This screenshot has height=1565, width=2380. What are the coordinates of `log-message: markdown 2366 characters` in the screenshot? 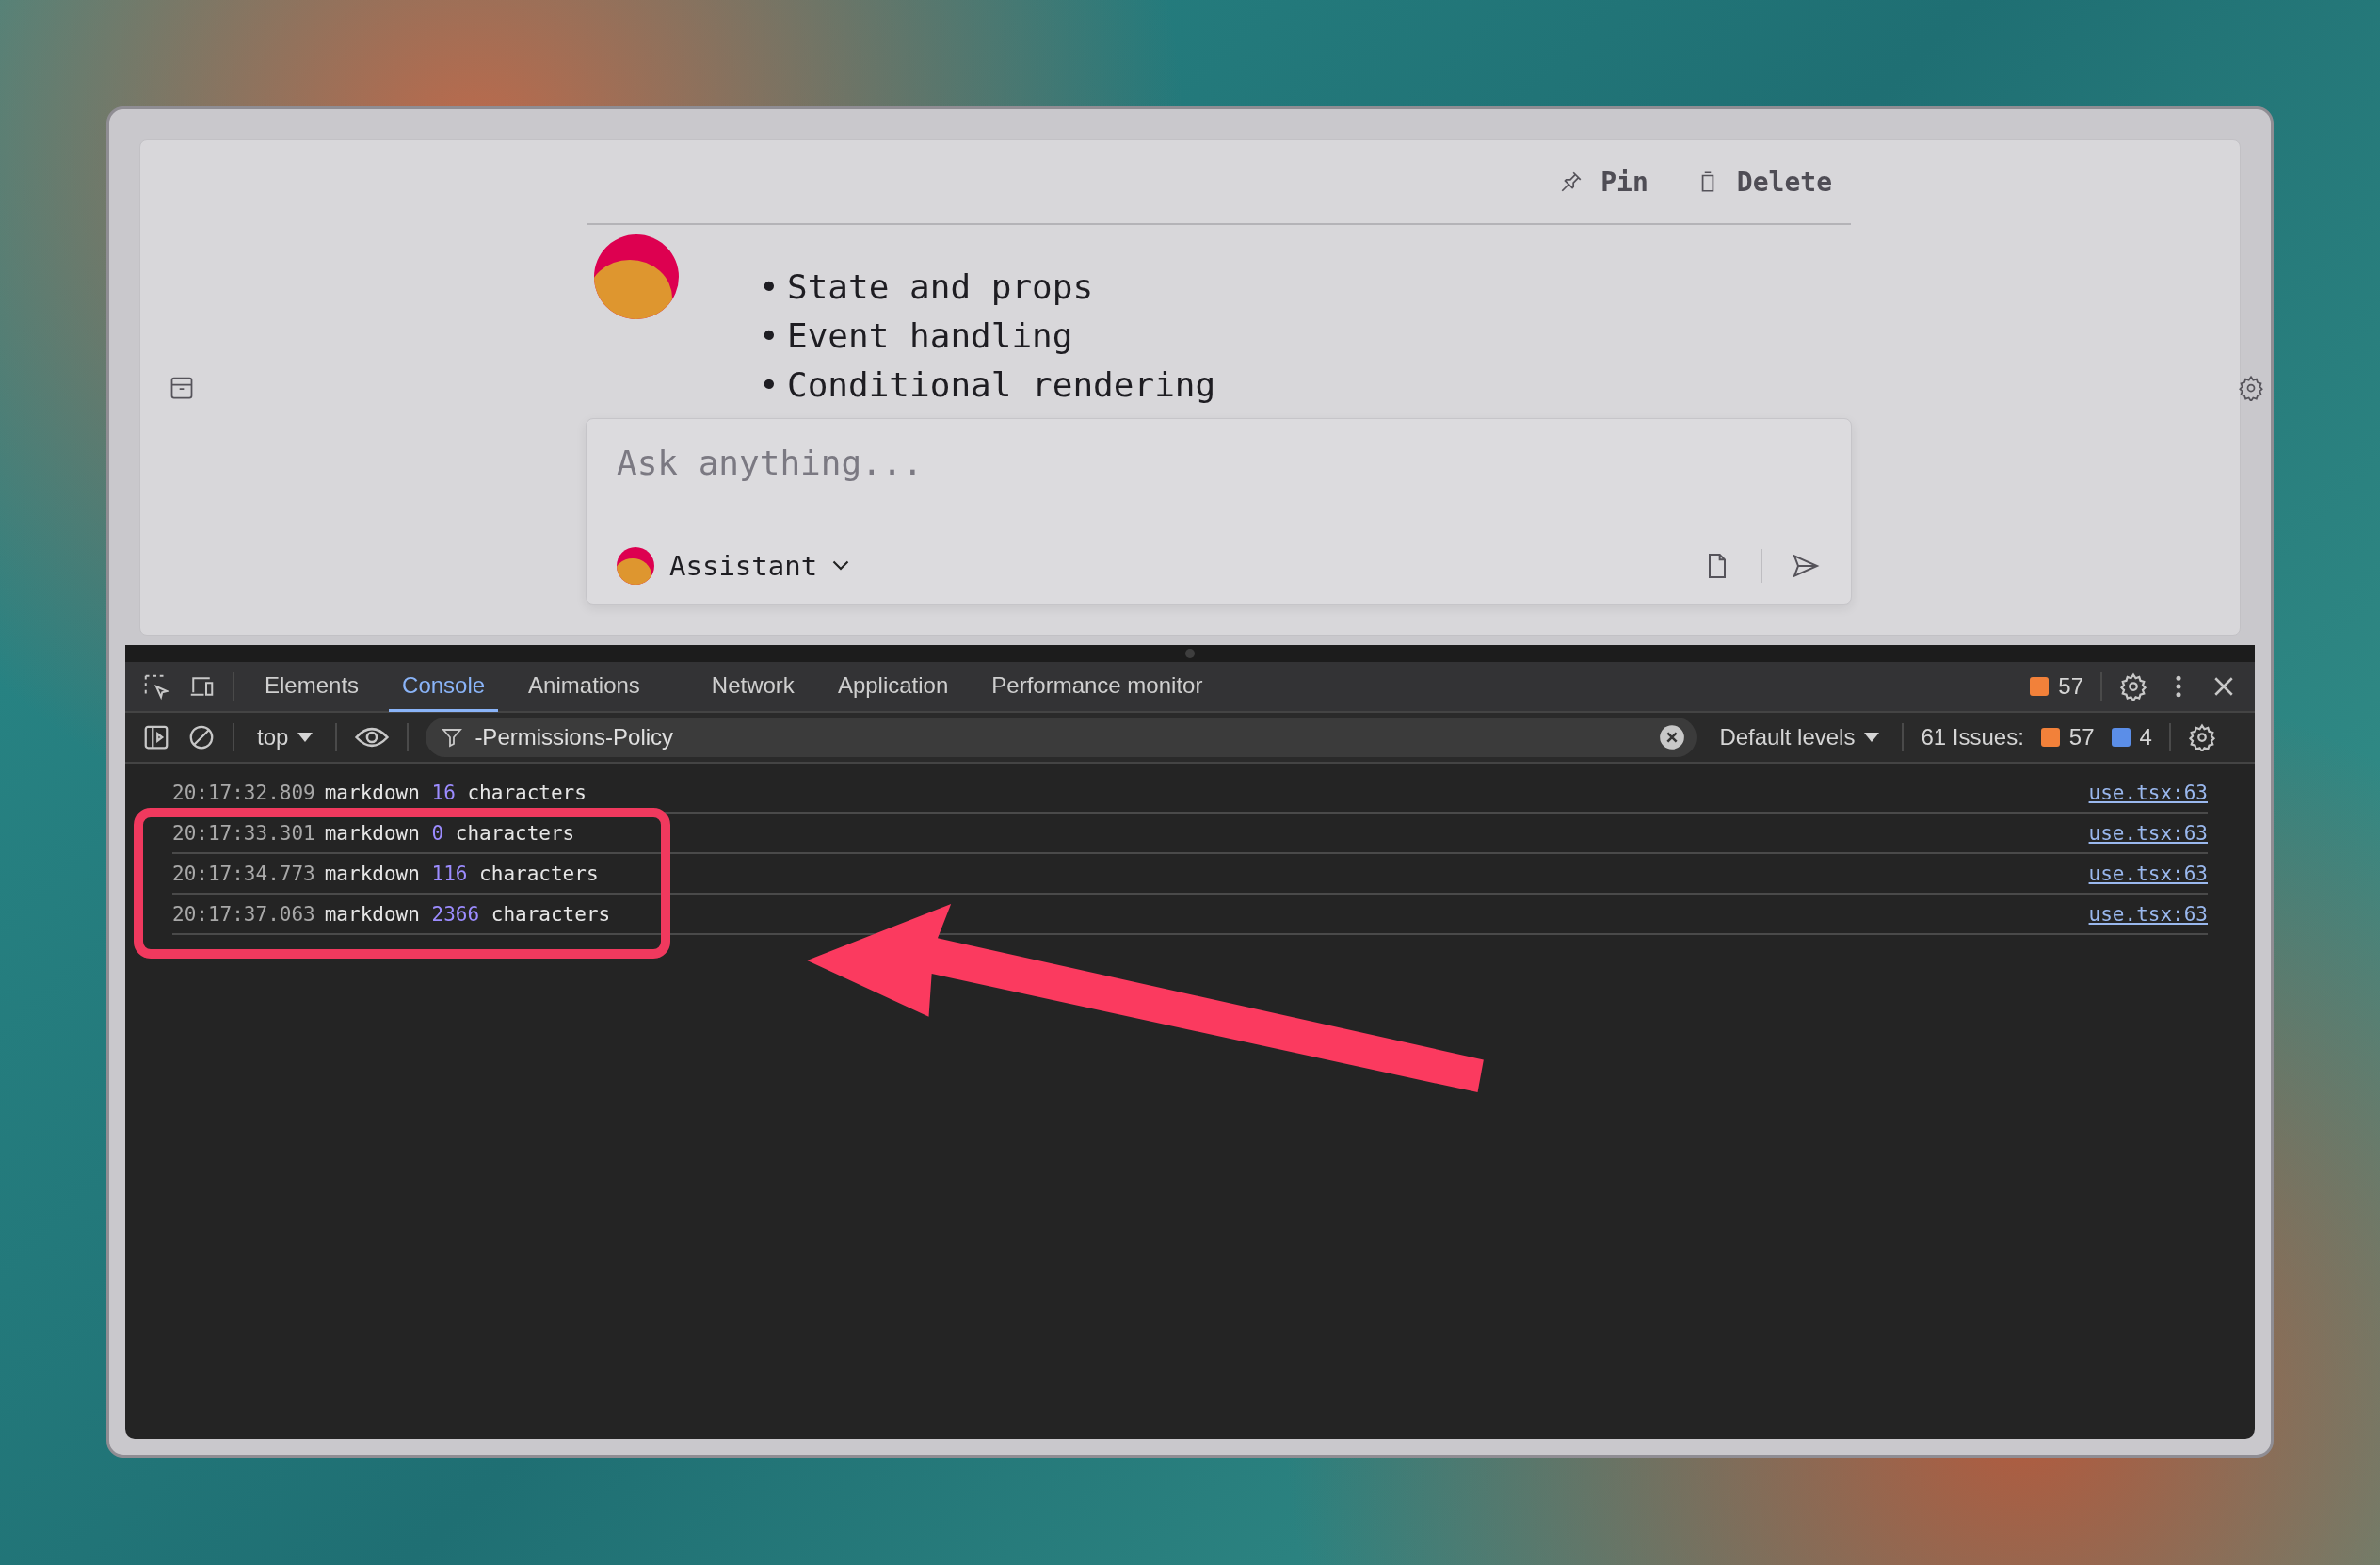 It's located at (467, 914).